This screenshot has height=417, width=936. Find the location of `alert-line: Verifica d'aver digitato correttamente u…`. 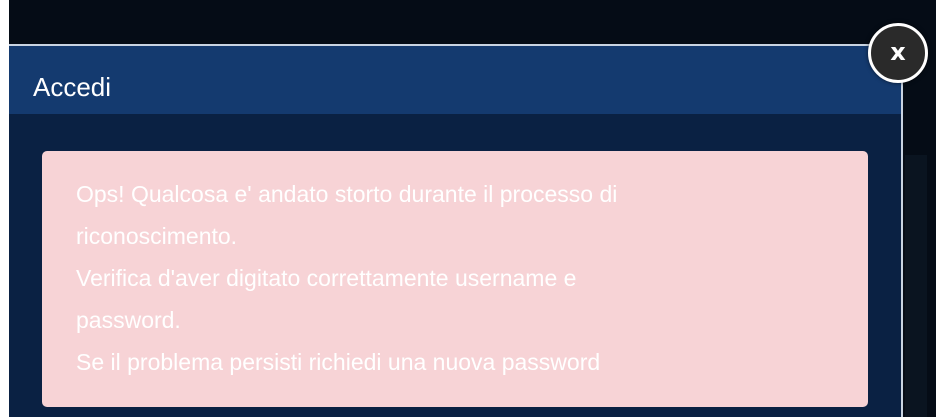

alert-line: Verifica d'aver digitato correttamente u… is located at coordinates (326, 278).